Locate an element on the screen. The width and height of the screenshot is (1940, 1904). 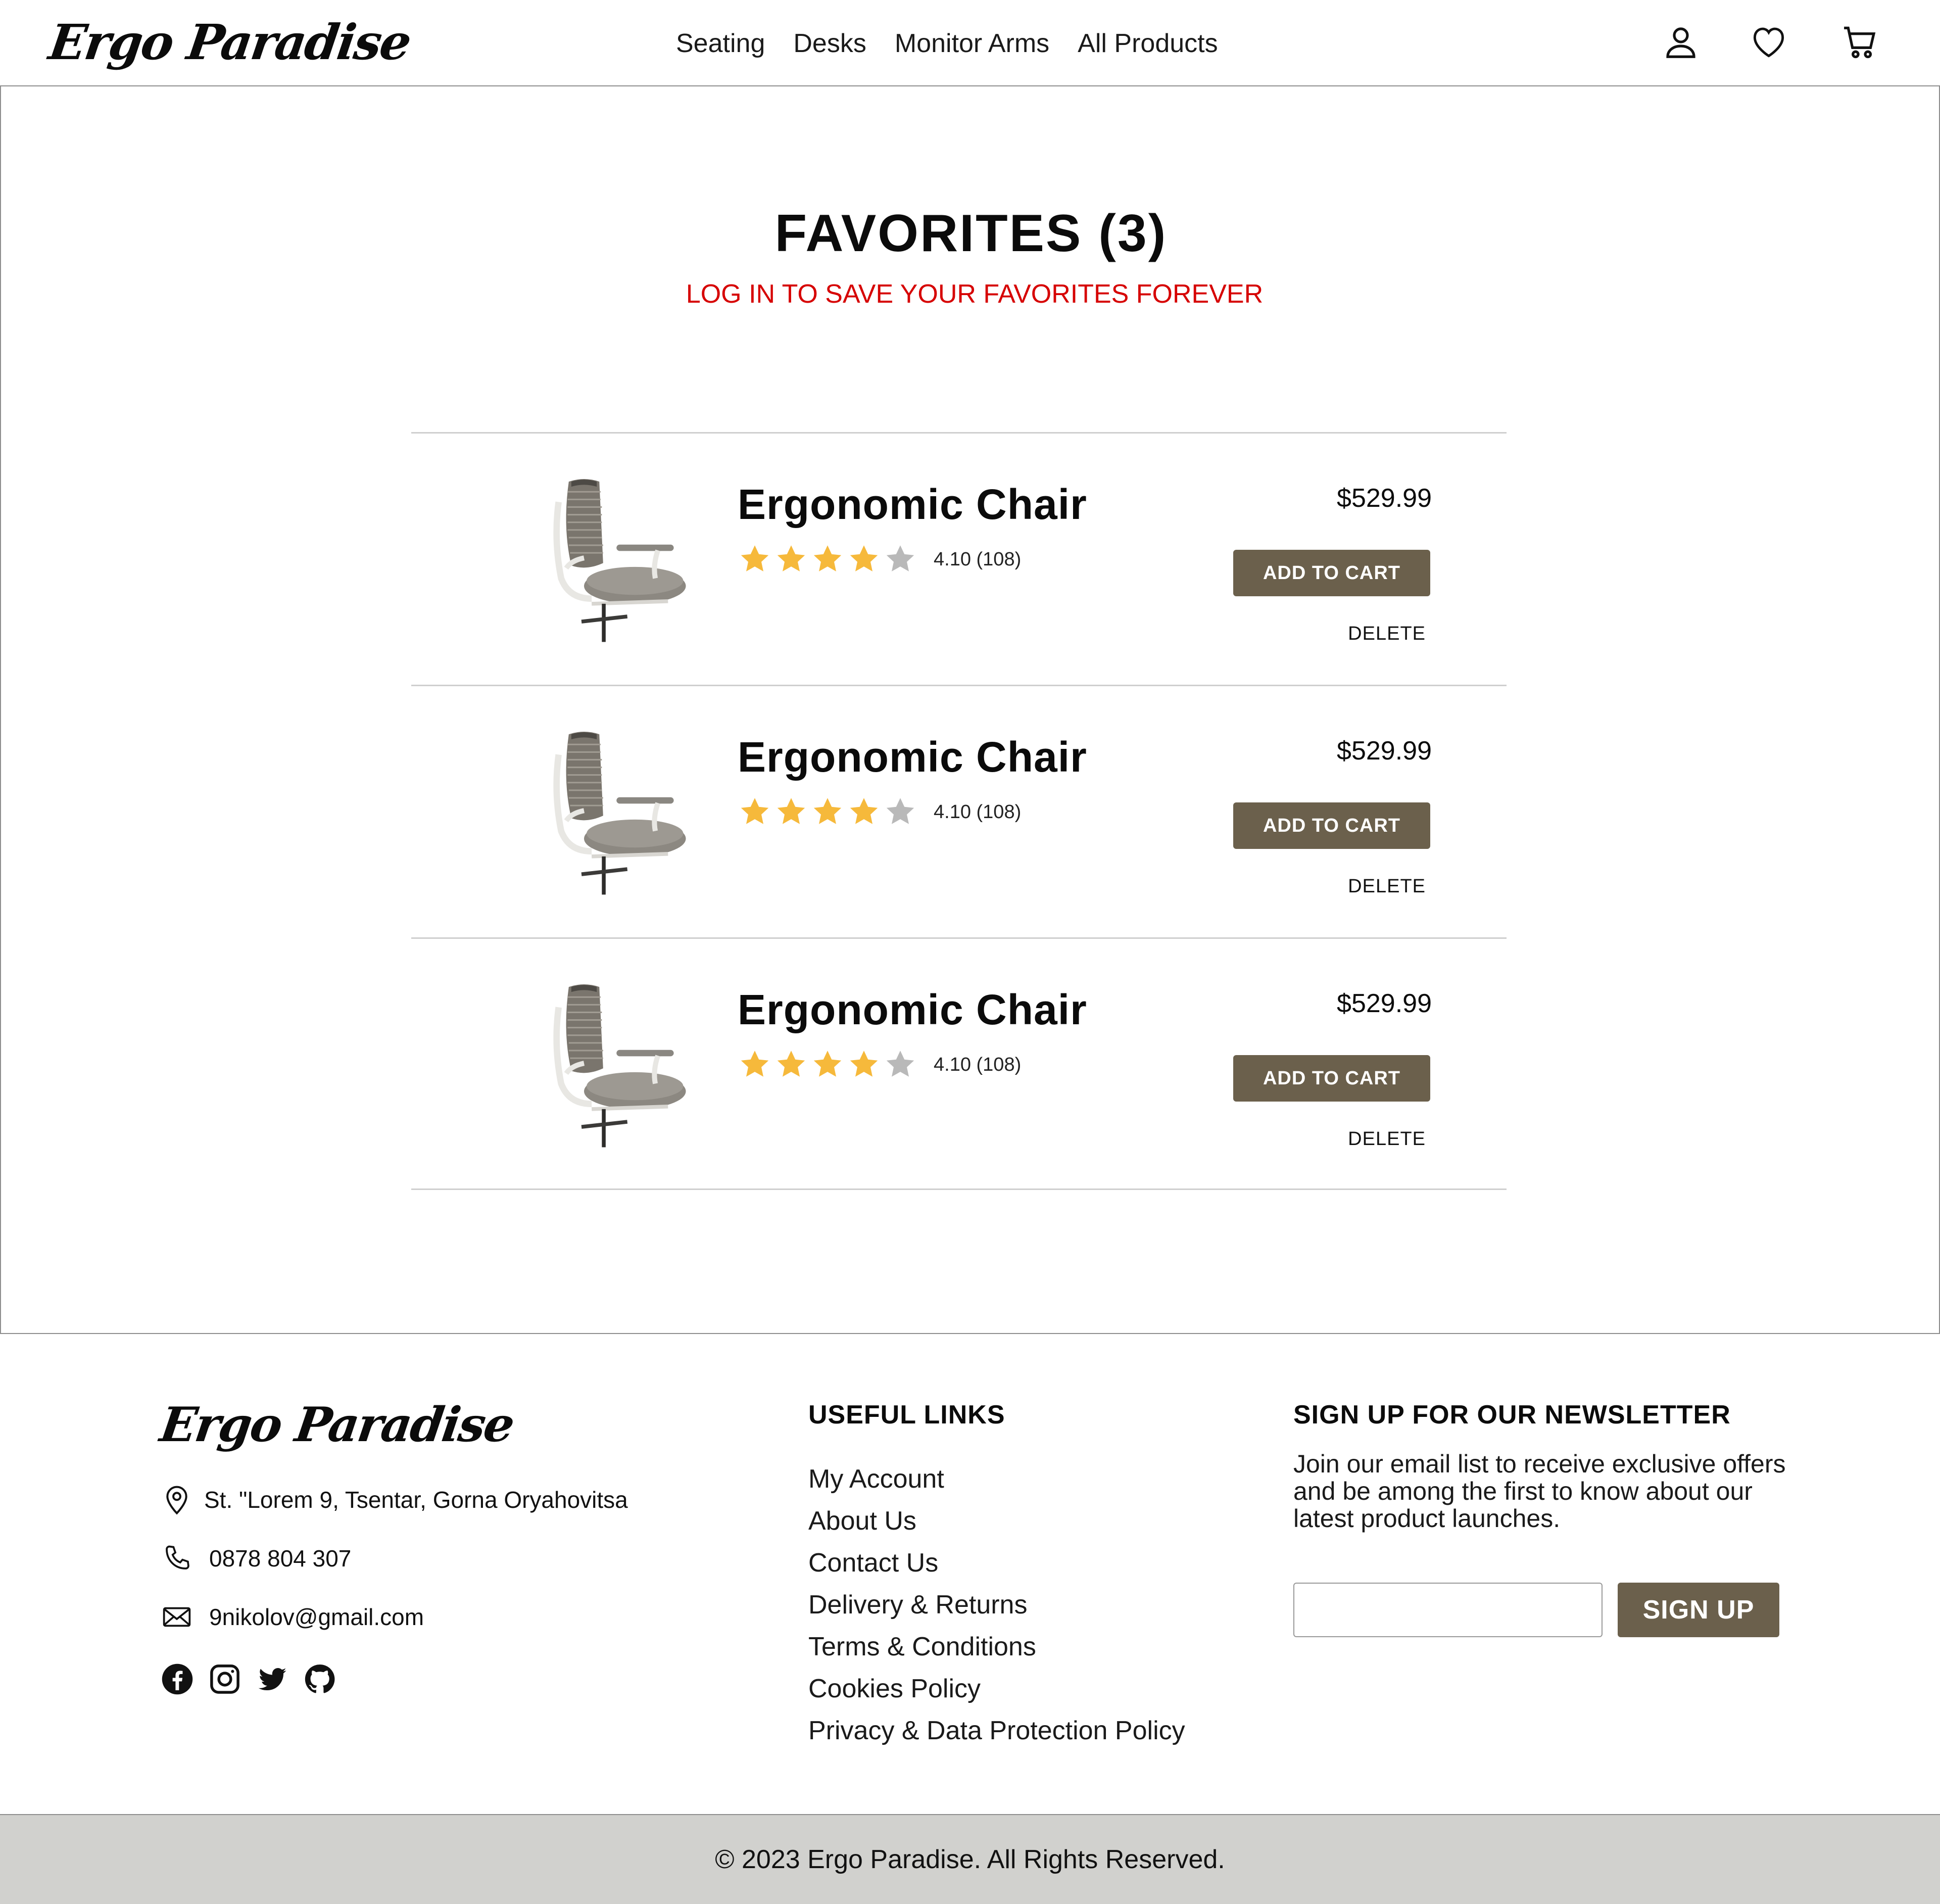
social-links is located at coordinates (249, 1679).